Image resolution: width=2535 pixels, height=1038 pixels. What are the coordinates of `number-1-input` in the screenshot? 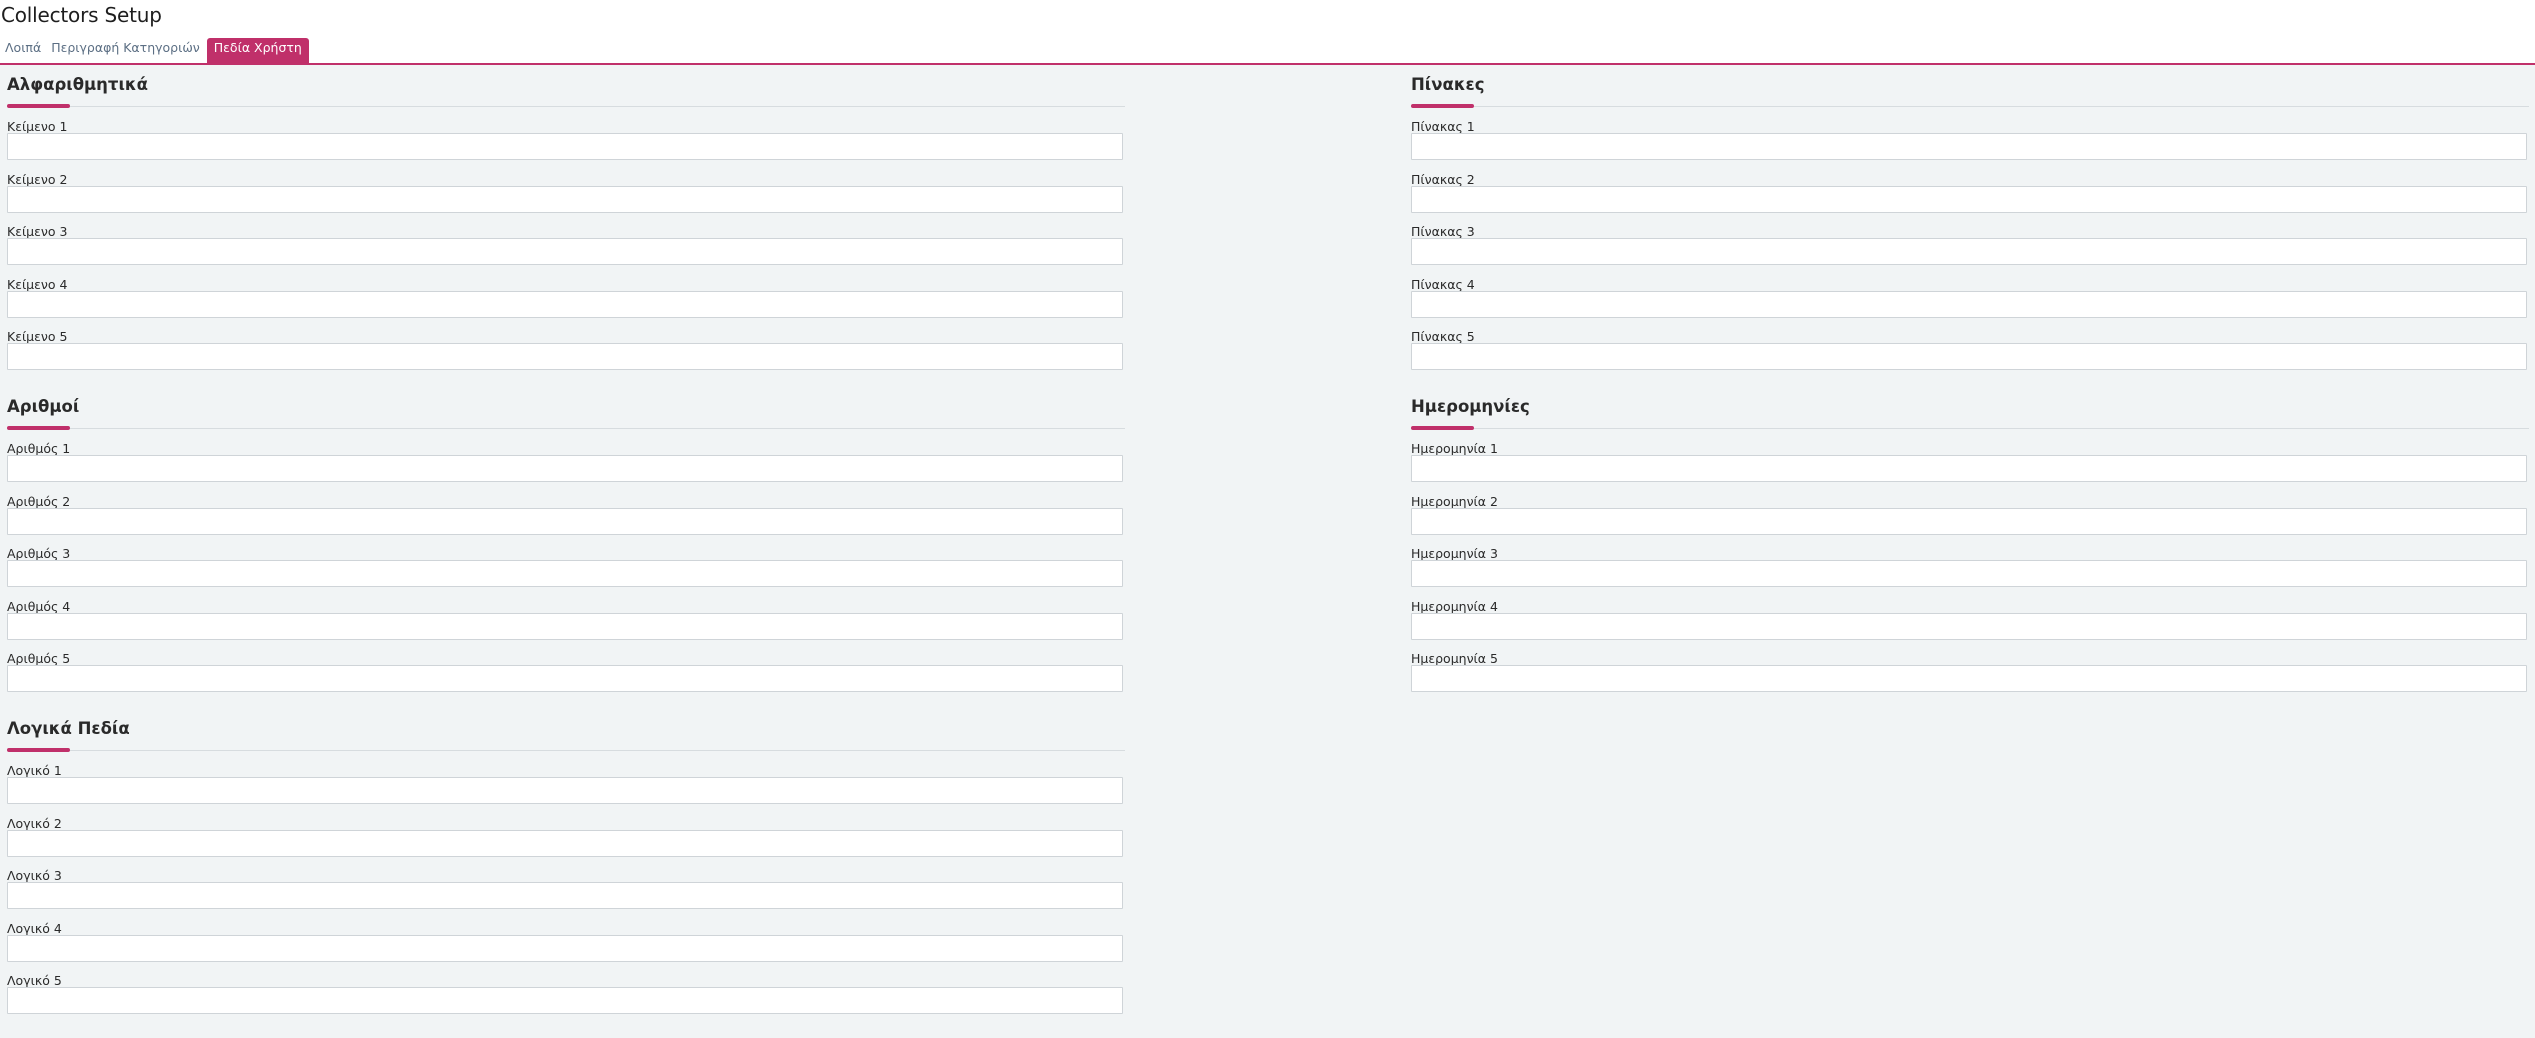 It's located at (565, 468).